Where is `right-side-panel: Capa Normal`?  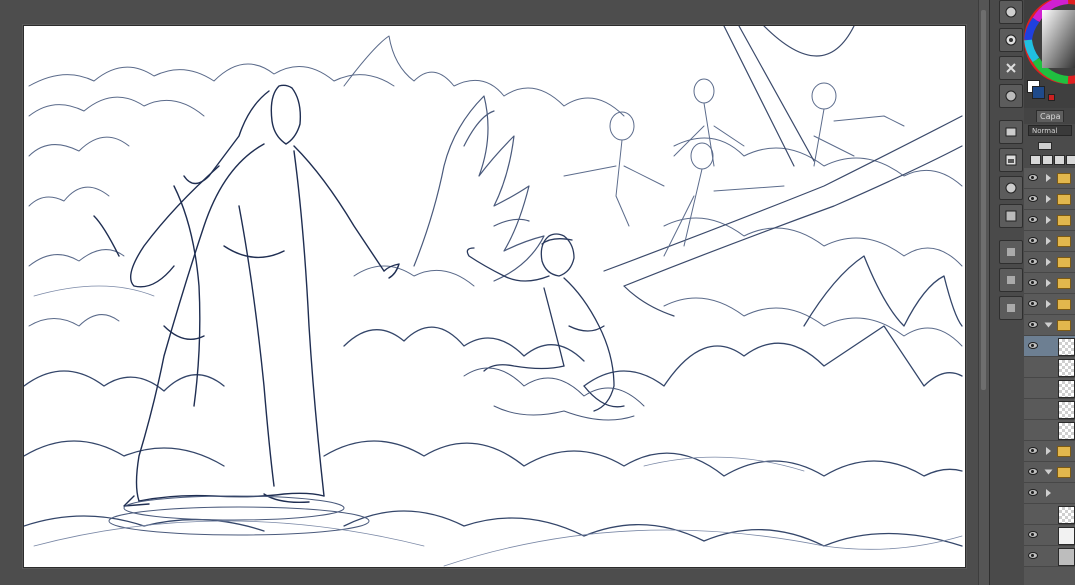 right-side-panel: Capa Normal is located at coordinates (1032, 292).